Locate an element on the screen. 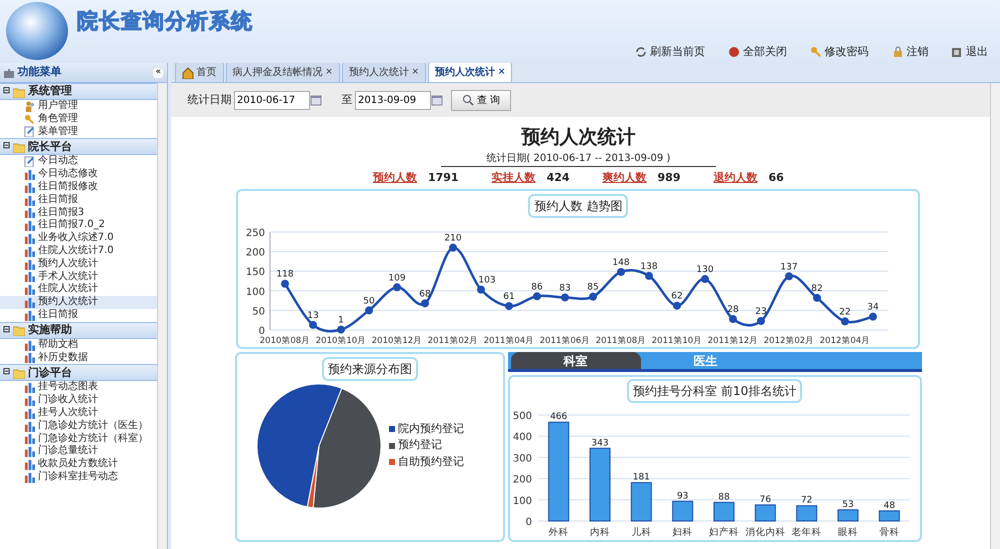  axis-label: 骨科 is located at coordinates (889, 532).